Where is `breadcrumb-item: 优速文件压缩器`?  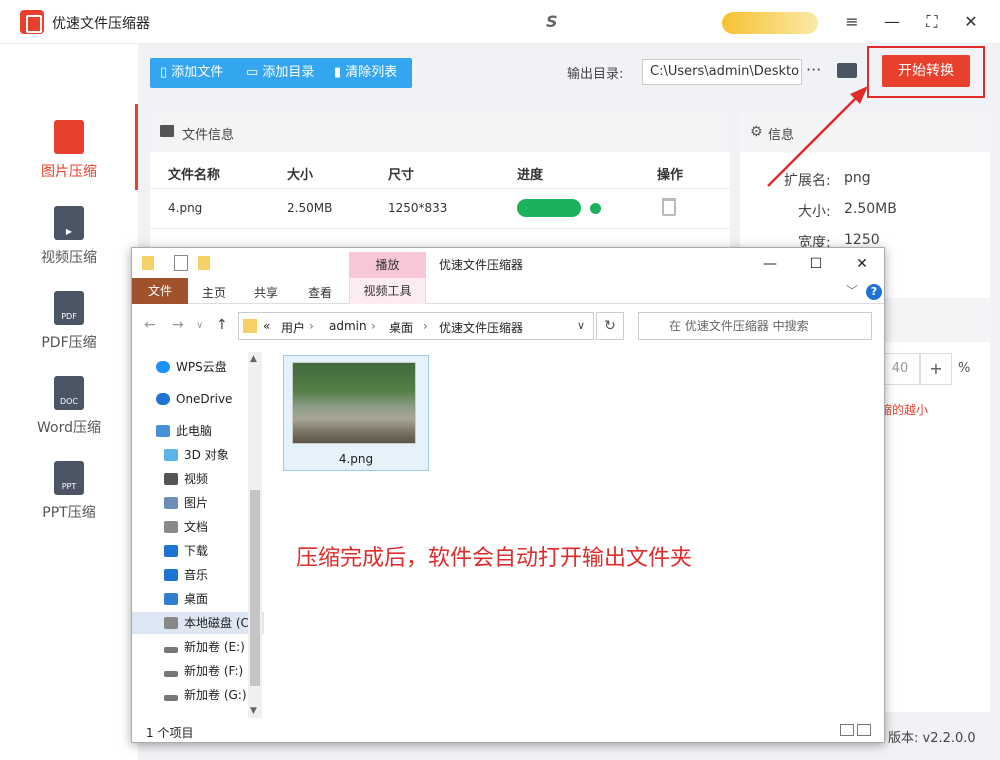 breadcrumb-item: 优速文件压缩器 is located at coordinates (481, 327).